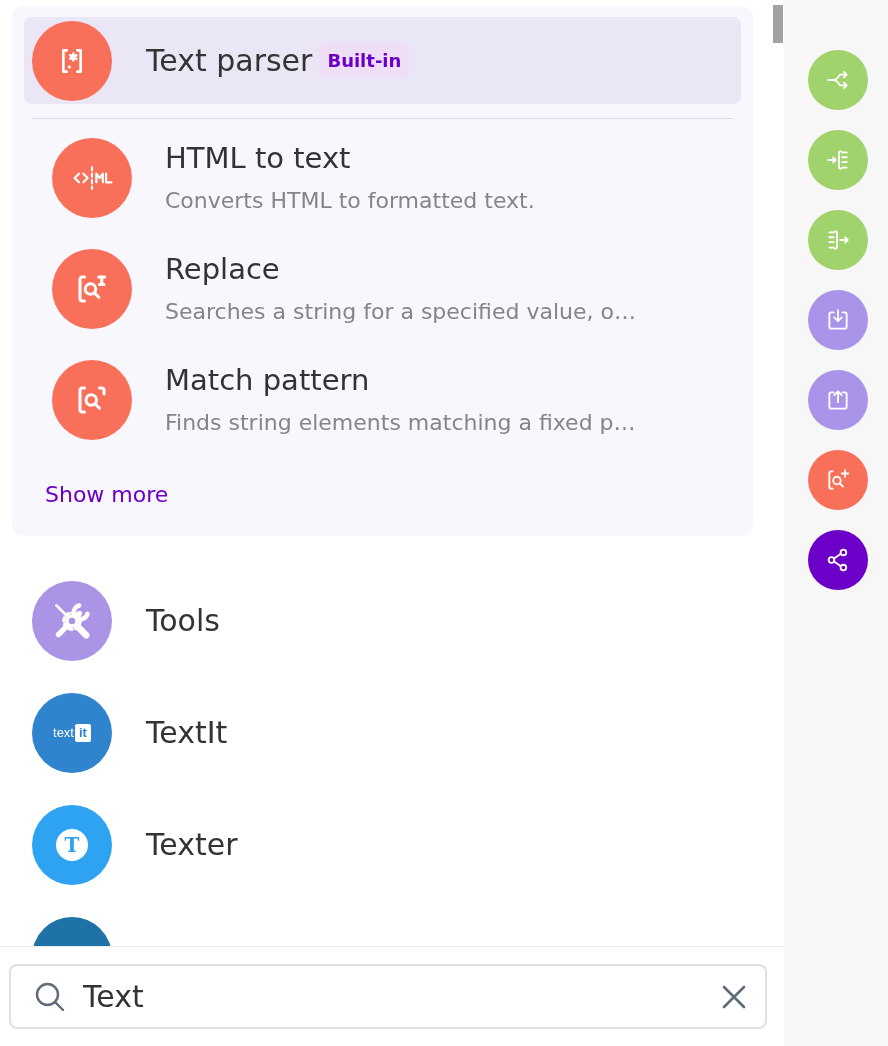 The image size is (888, 1046). What do you see at coordinates (258, 157) in the screenshot?
I see `module-title: HTML to text` at bounding box center [258, 157].